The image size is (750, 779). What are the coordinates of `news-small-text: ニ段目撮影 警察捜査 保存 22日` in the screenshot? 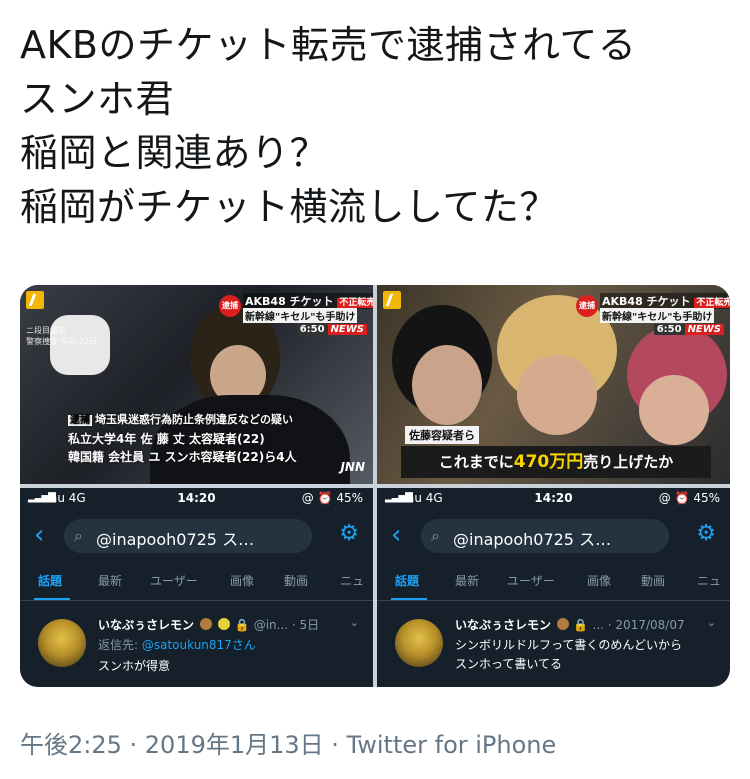 It's located at (62, 336).